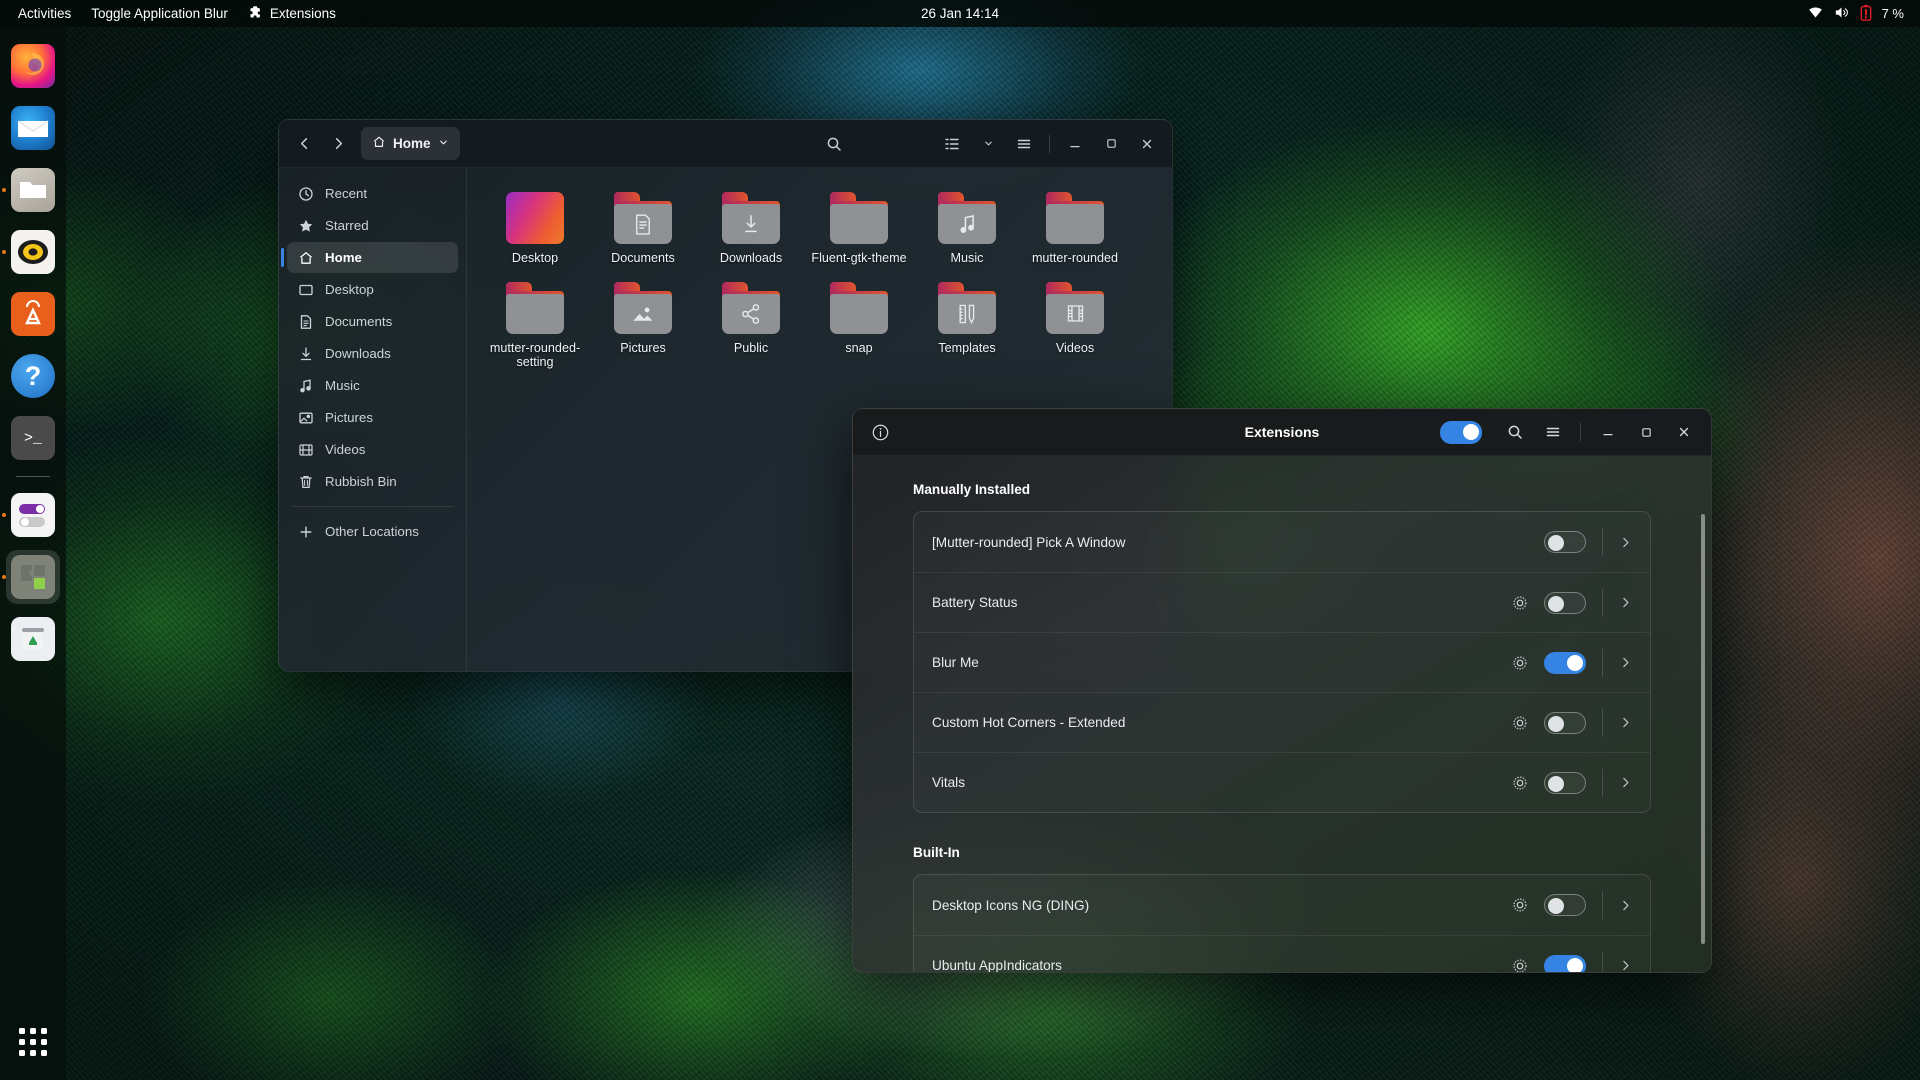 This screenshot has width=1920, height=1080. Describe the element at coordinates (1282, 602) in the screenshot. I see `extension-row: Battery Status` at that location.